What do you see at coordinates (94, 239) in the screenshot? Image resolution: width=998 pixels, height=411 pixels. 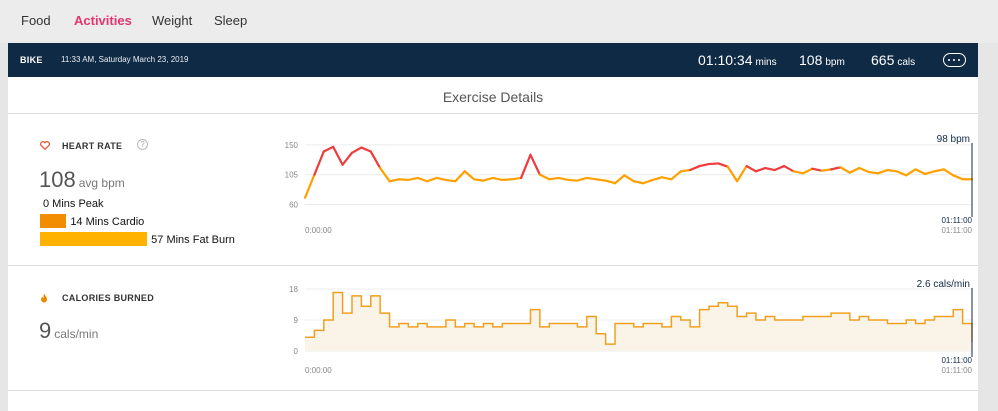 I see `zone-fat-burn-bar` at bounding box center [94, 239].